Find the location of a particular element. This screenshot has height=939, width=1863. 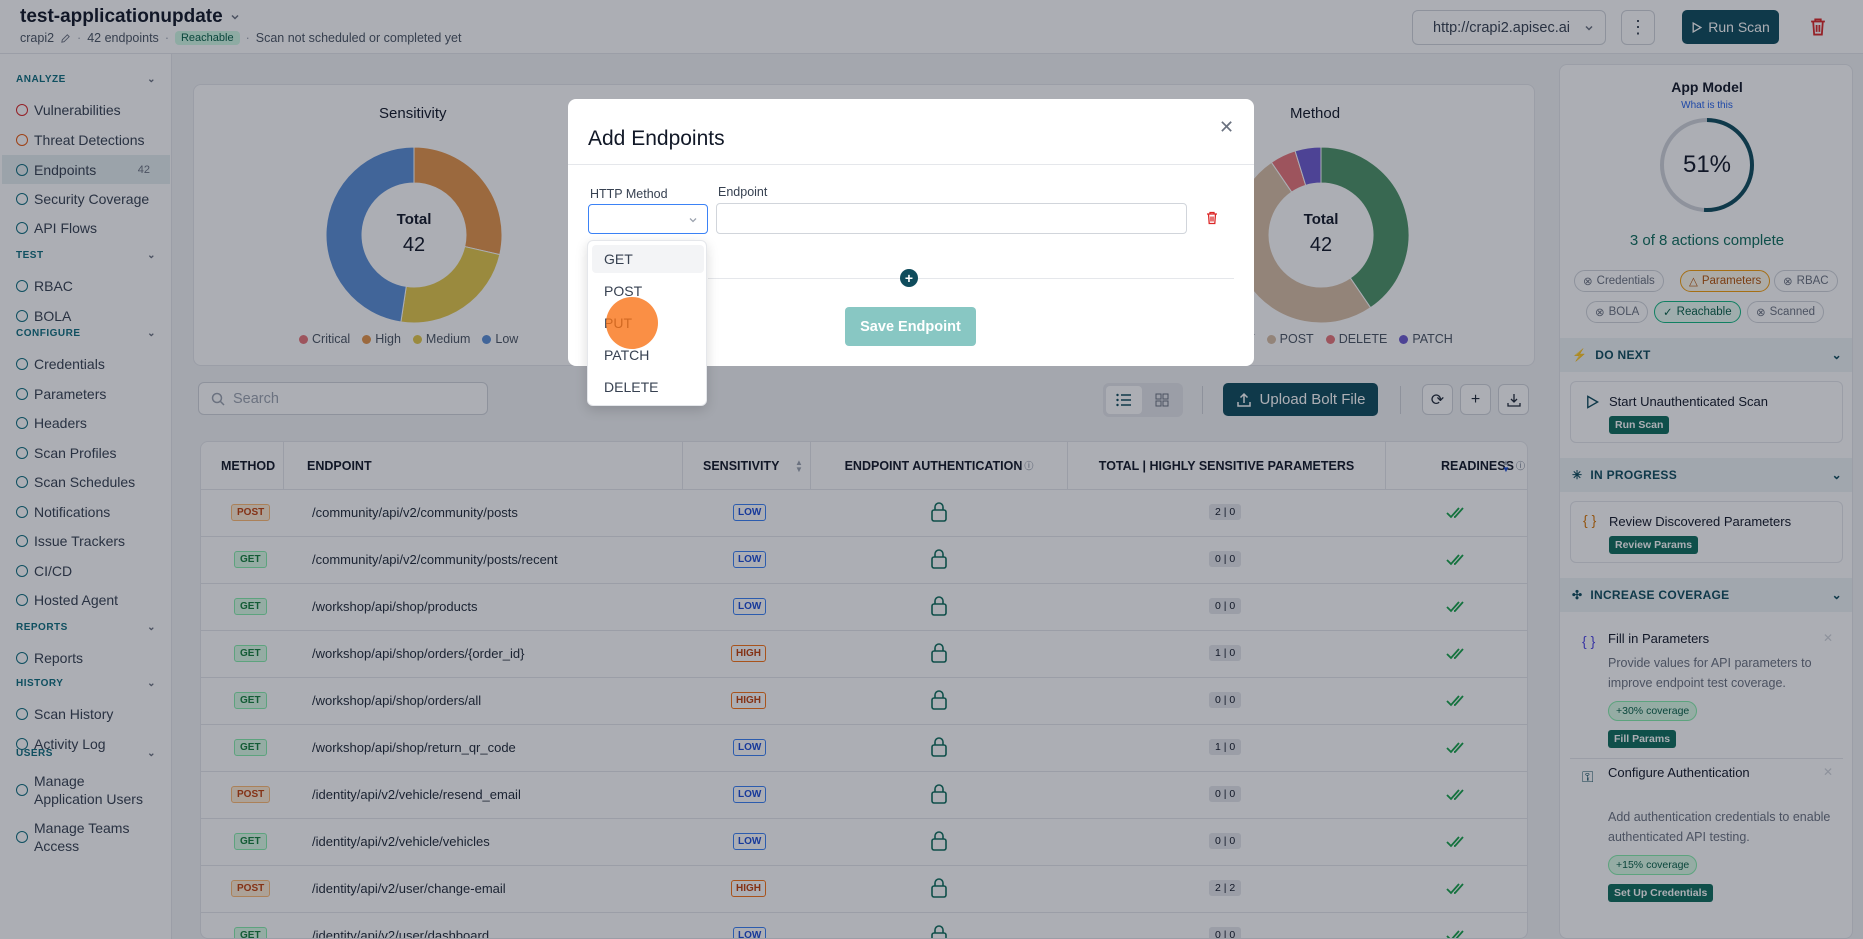

close-modal-icon: ✕ is located at coordinates (1226, 127).